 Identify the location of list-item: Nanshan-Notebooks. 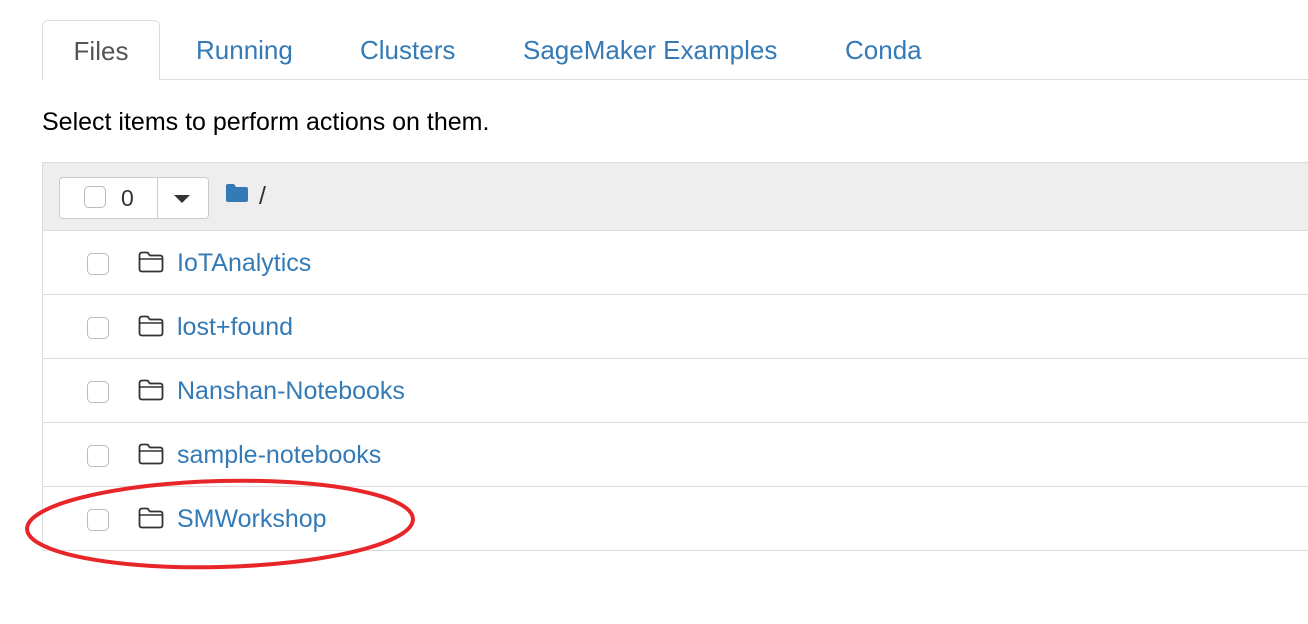
(675, 391).